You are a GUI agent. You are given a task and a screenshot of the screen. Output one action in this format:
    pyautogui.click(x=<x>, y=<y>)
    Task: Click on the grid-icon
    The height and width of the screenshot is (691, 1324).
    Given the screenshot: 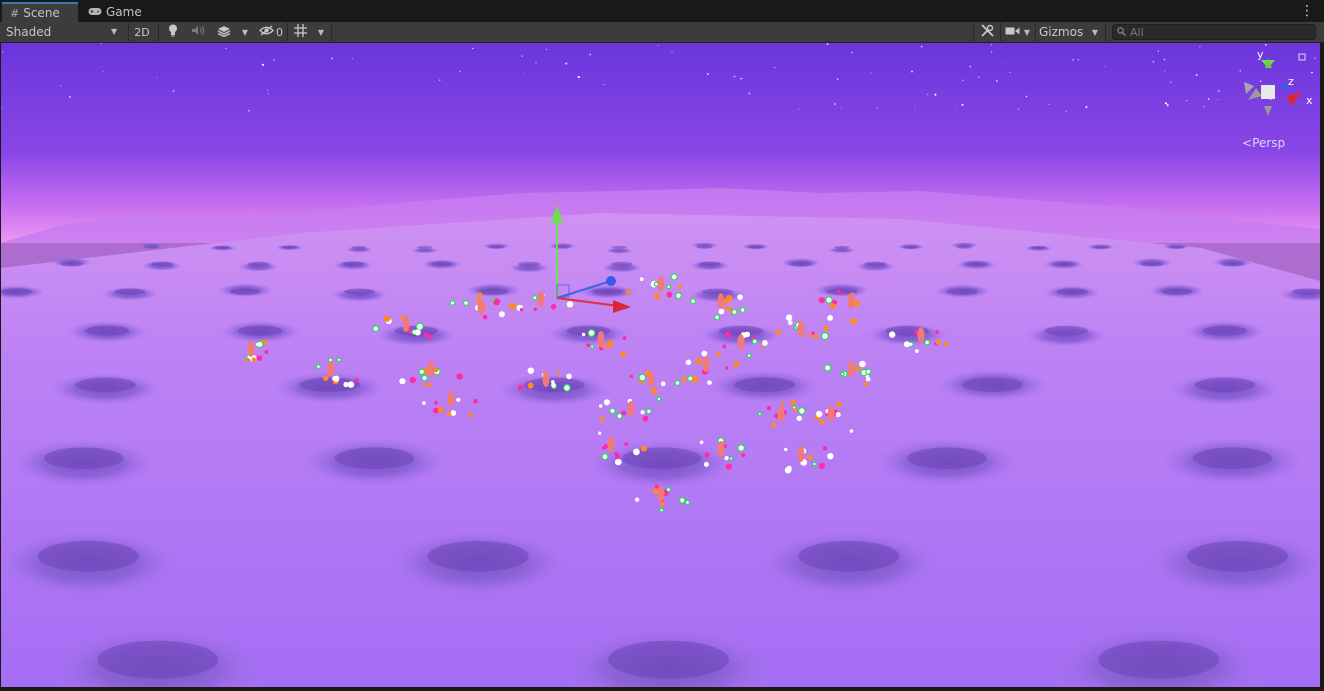 What is the action you would take?
    pyautogui.click(x=300, y=32)
    